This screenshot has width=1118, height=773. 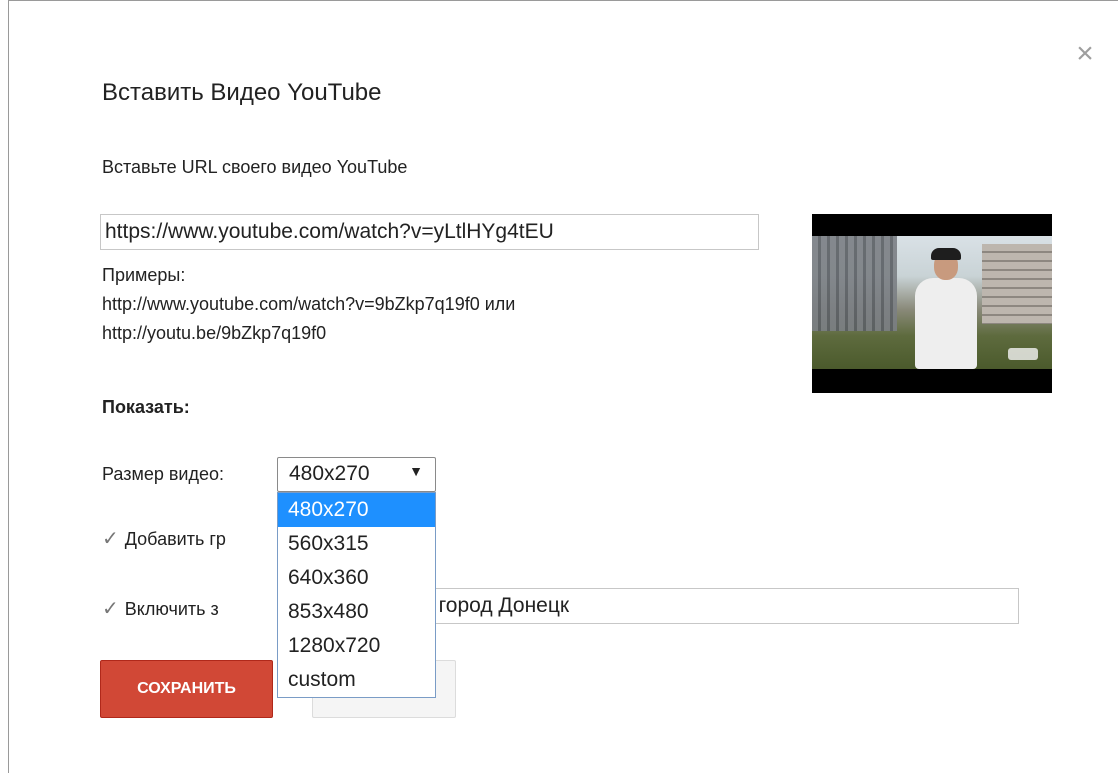 What do you see at coordinates (429, 232) in the screenshot?
I see `url-input` at bounding box center [429, 232].